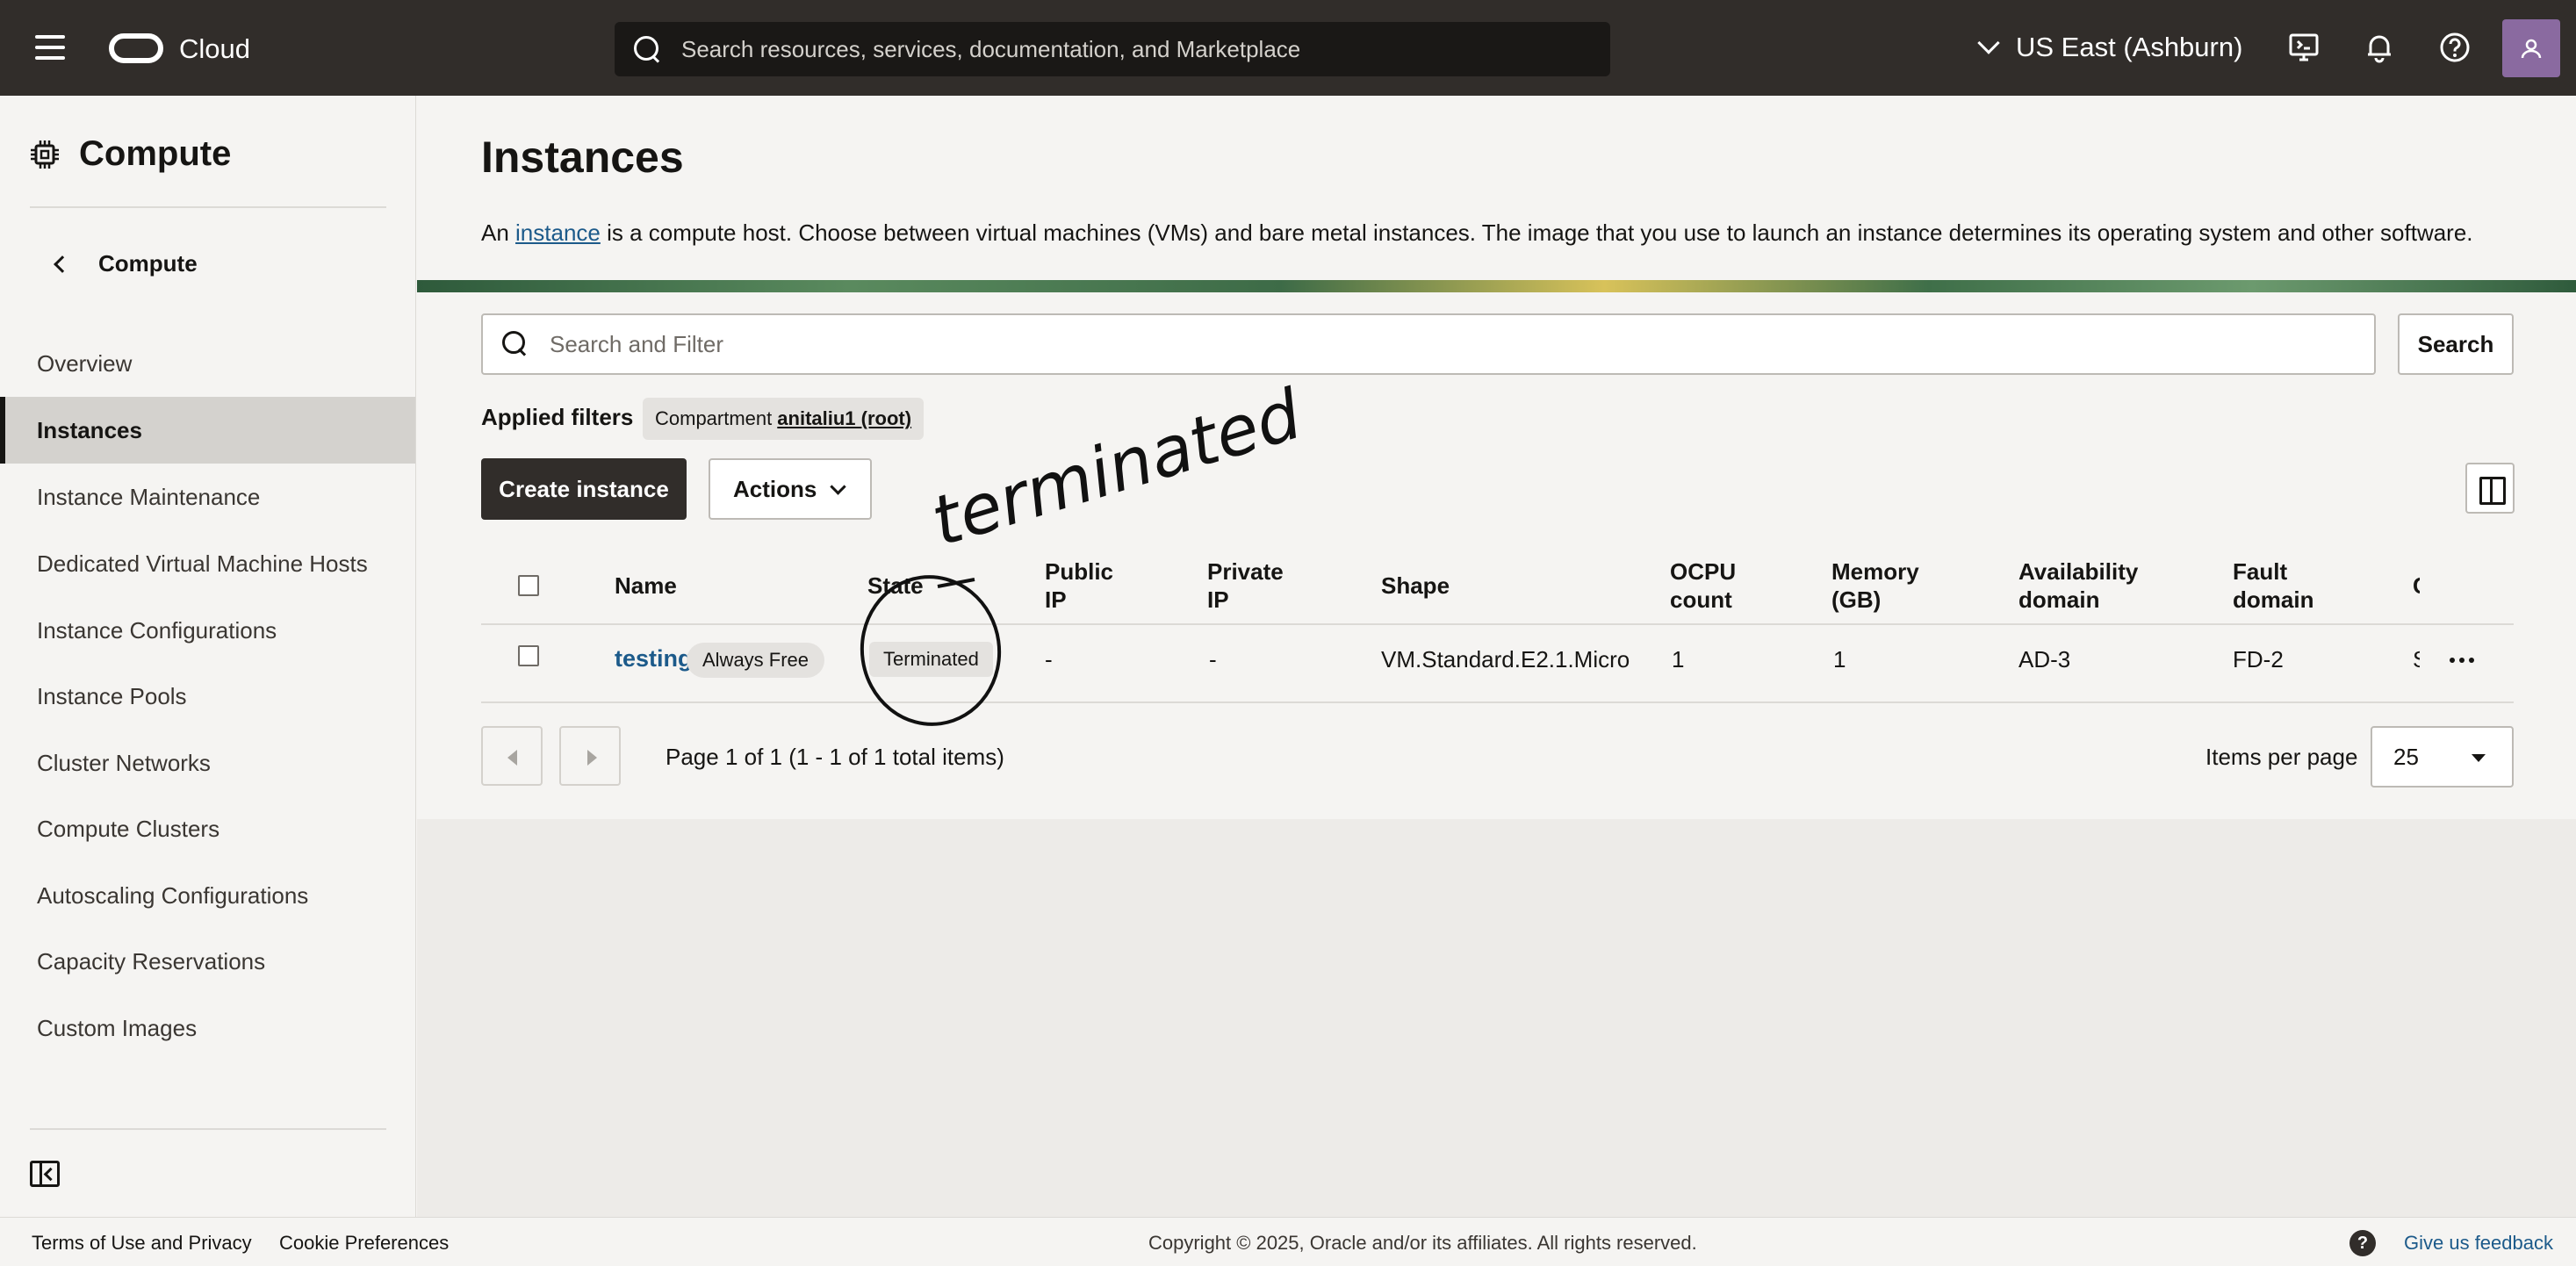 The height and width of the screenshot is (1266, 2576). What do you see at coordinates (207, 763) in the screenshot?
I see `sidebar-item-cluster-networks: Cluster Networks` at bounding box center [207, 763].